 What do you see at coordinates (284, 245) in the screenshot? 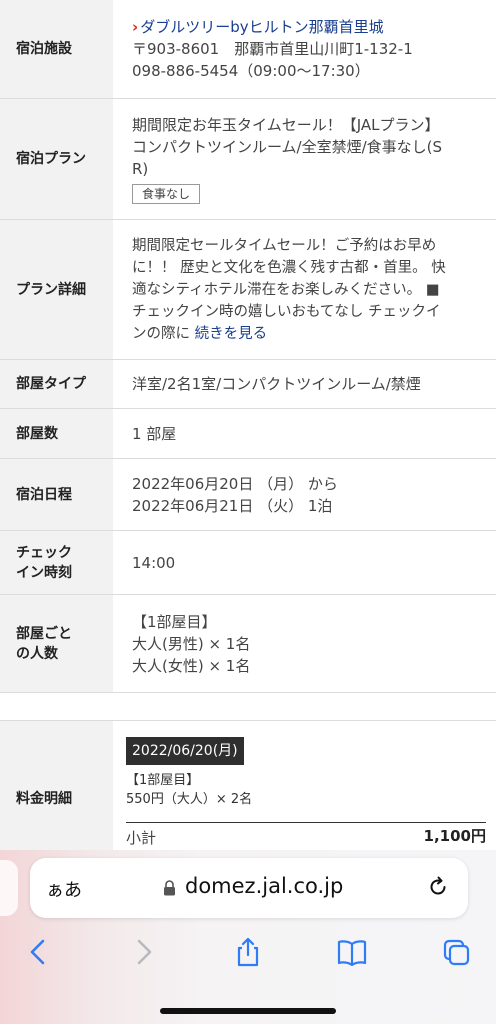
I see `detail-line: 期間限定セールタイムセール！ご予約はお早め` at bounding box center [284, 245].